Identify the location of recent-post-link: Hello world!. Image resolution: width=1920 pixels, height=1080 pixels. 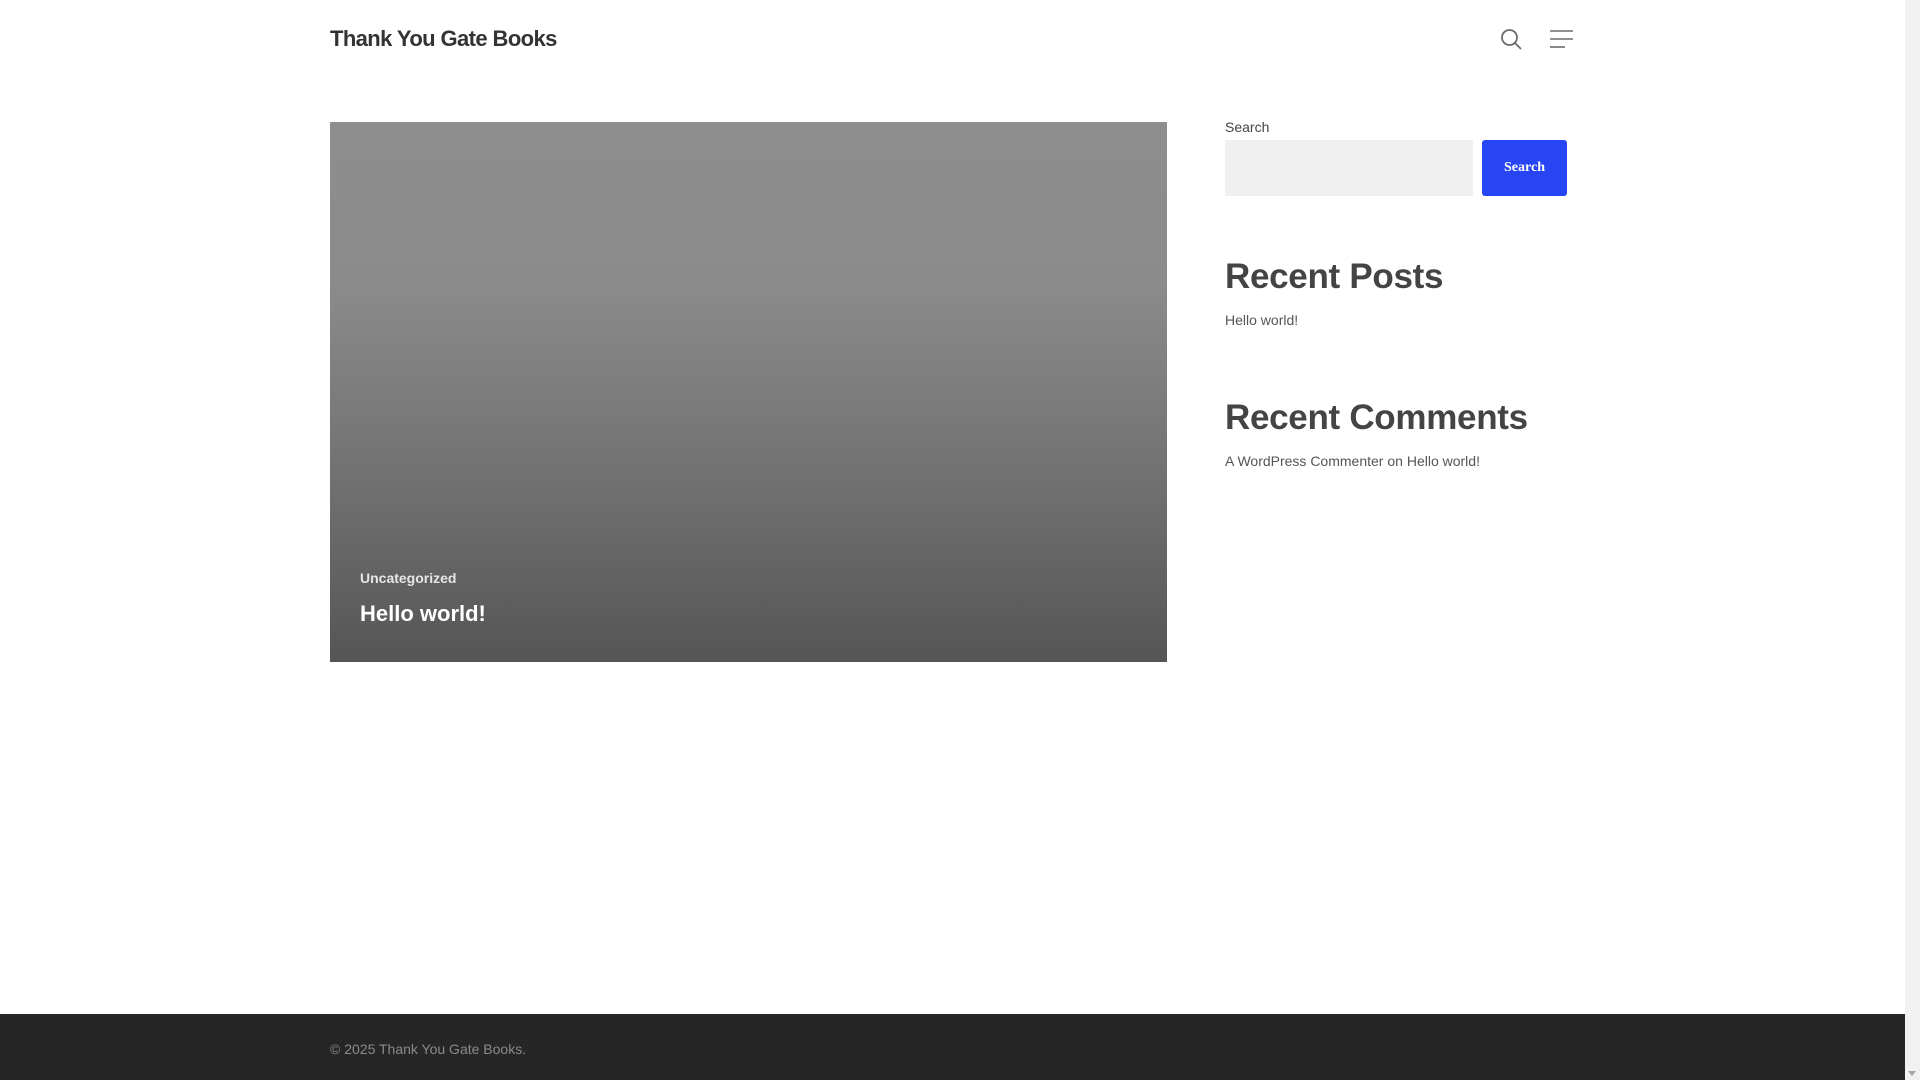
(1261, 320).